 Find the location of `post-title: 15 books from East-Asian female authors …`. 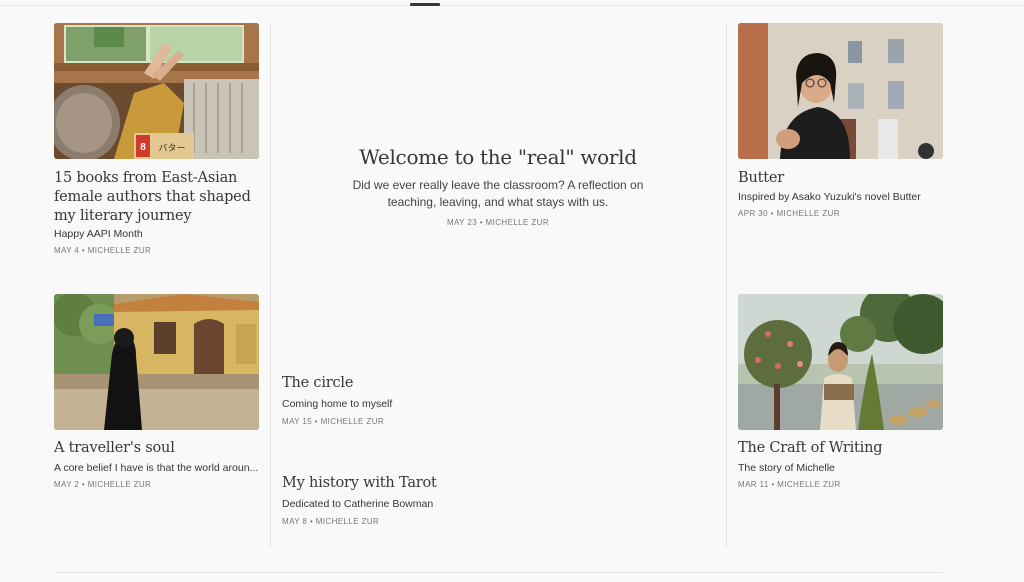

post-title: 15 books from East-Asian female authors … is located at coordinates (159, 197).